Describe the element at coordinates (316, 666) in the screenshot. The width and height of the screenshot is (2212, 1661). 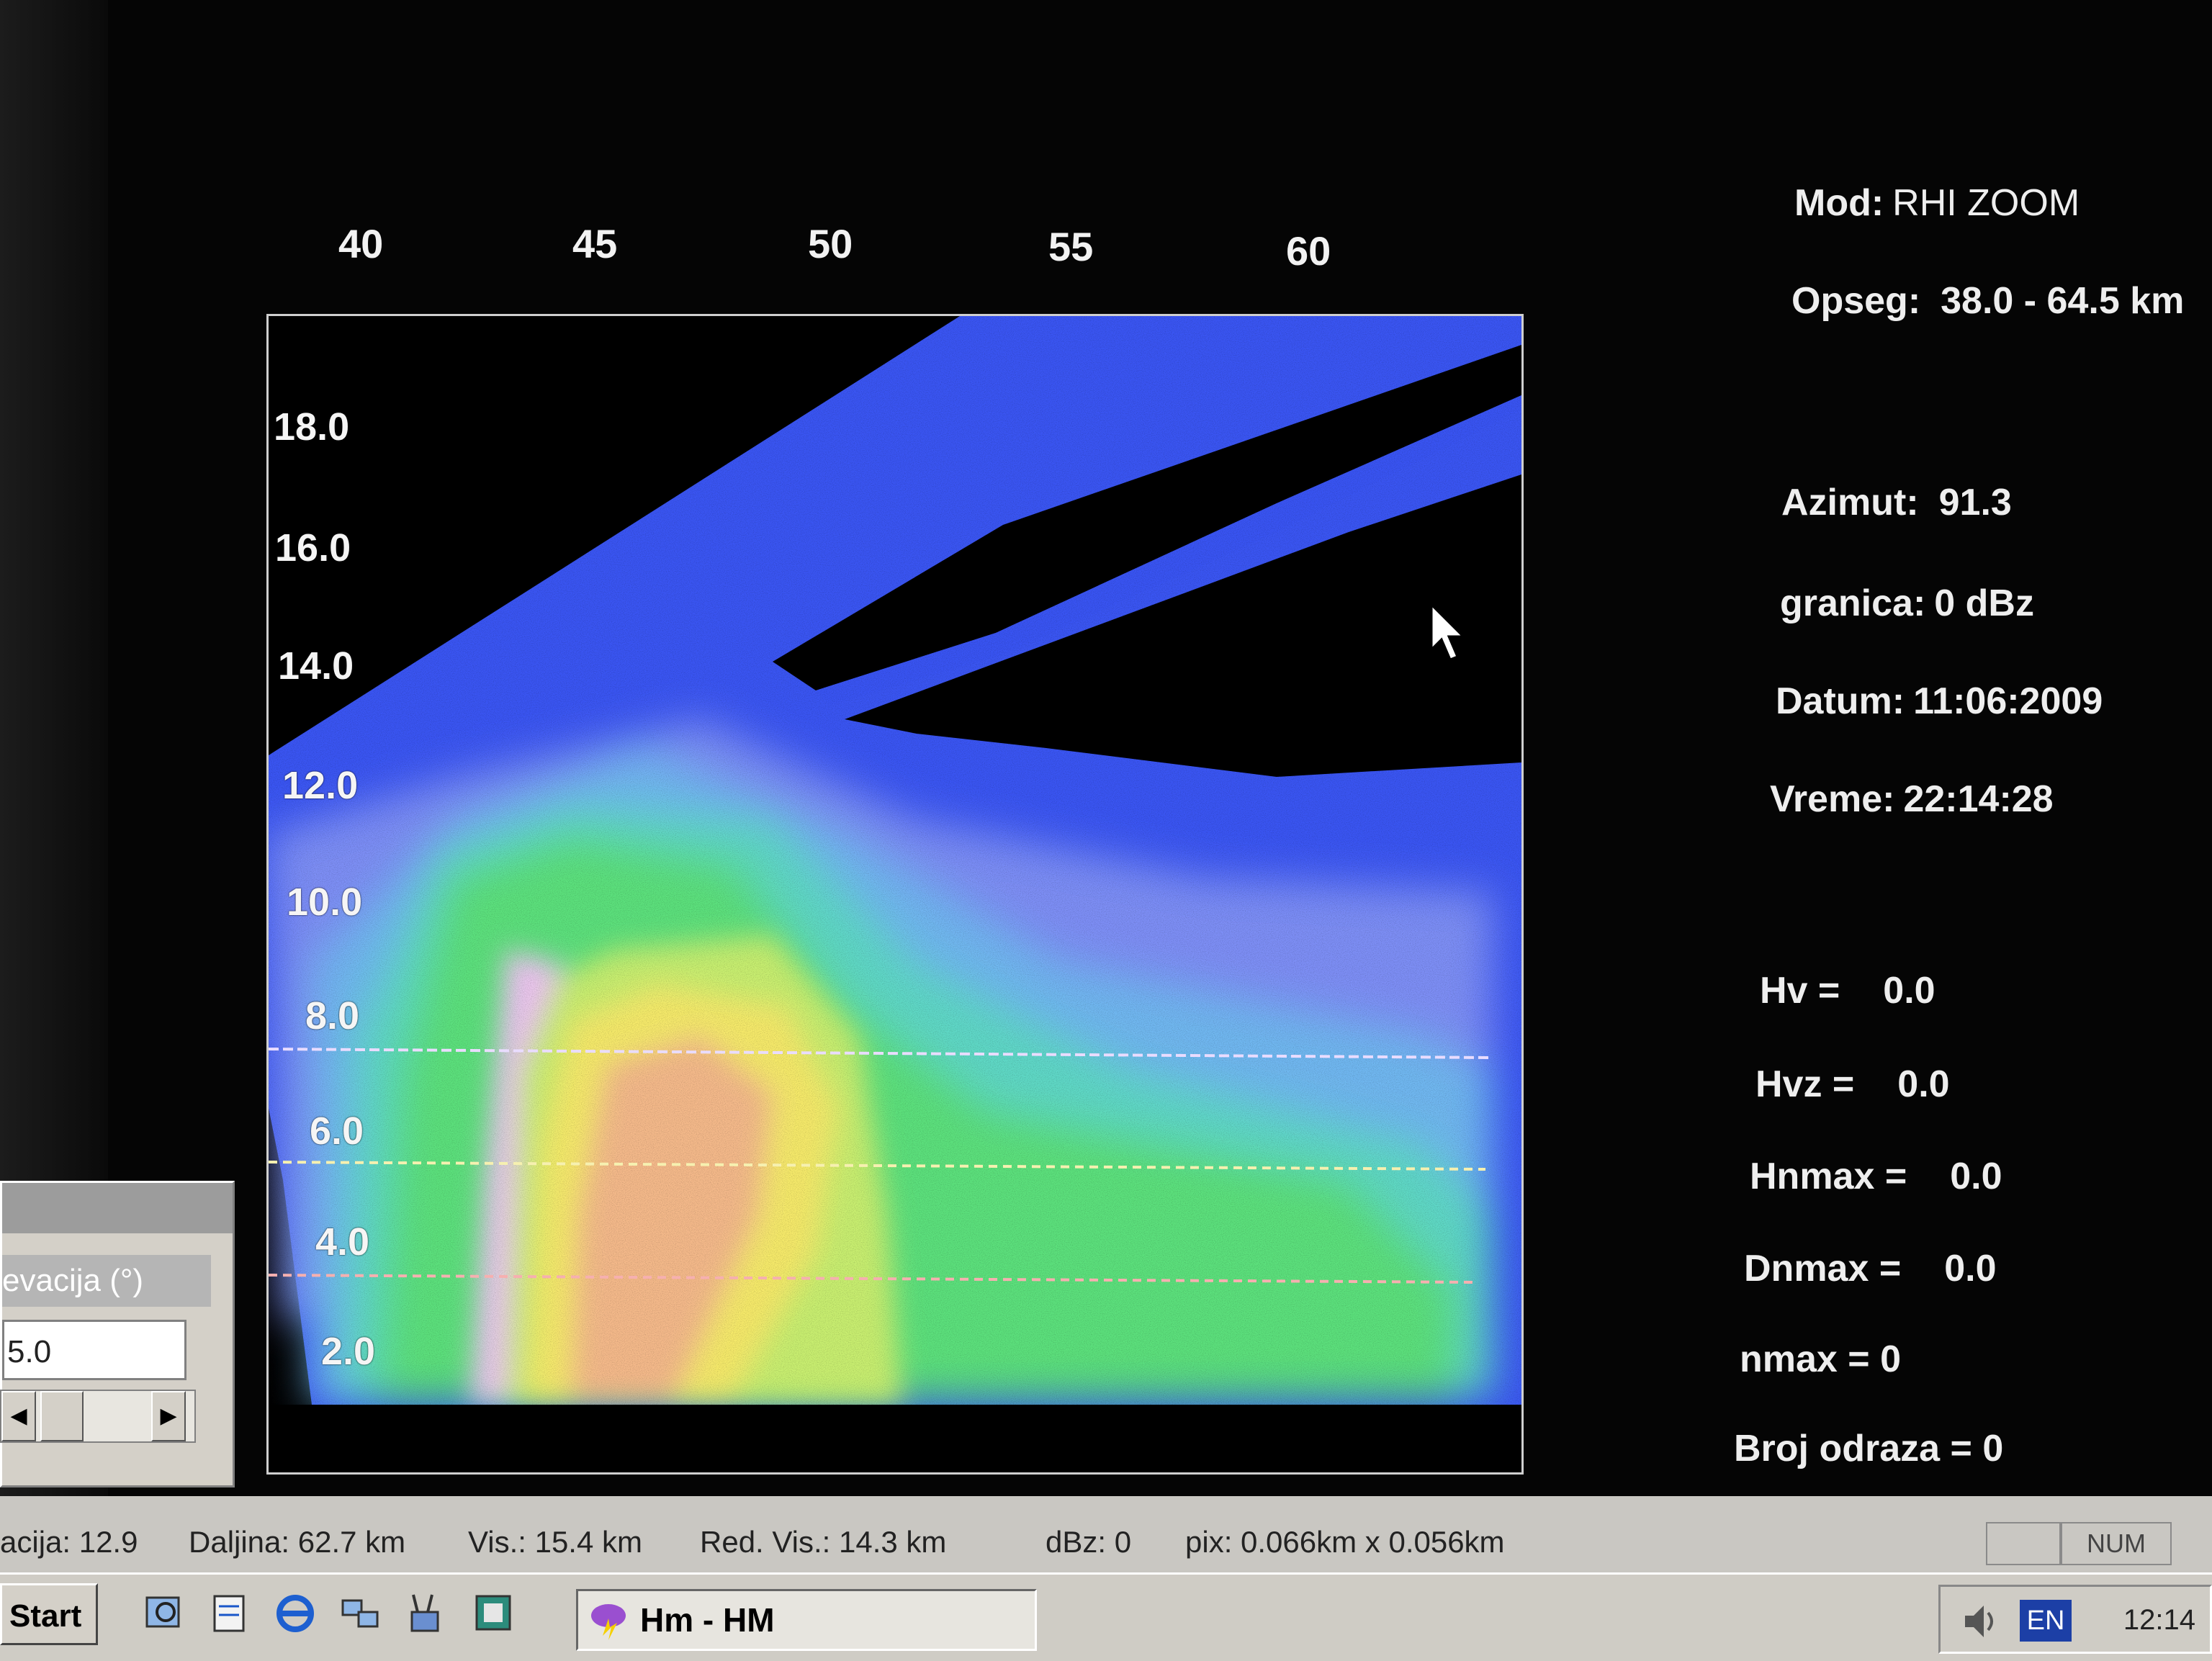
I see `y-tick-label: 14.0` at that location.